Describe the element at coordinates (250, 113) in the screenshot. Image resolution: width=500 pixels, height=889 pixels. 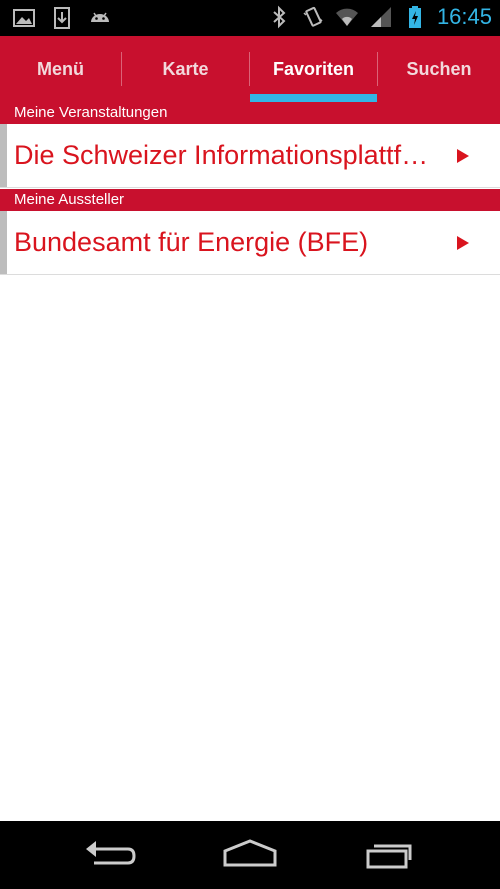
I see `section-header-events: Meine Veranstaltungen` at that location.